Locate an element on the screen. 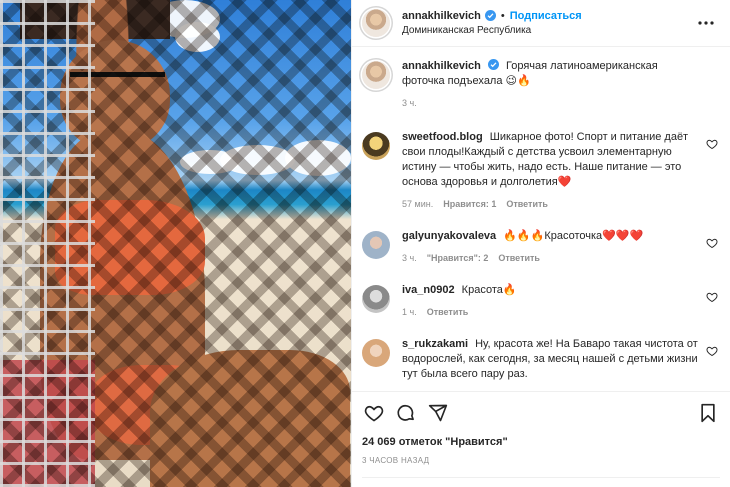 Image resolution: width=730 pixels, height=487 pixels. post-actions: 24 069 отметок "Нравится" 3 ЧАСОВ НАЗАД is located at coordinates (541, 428).